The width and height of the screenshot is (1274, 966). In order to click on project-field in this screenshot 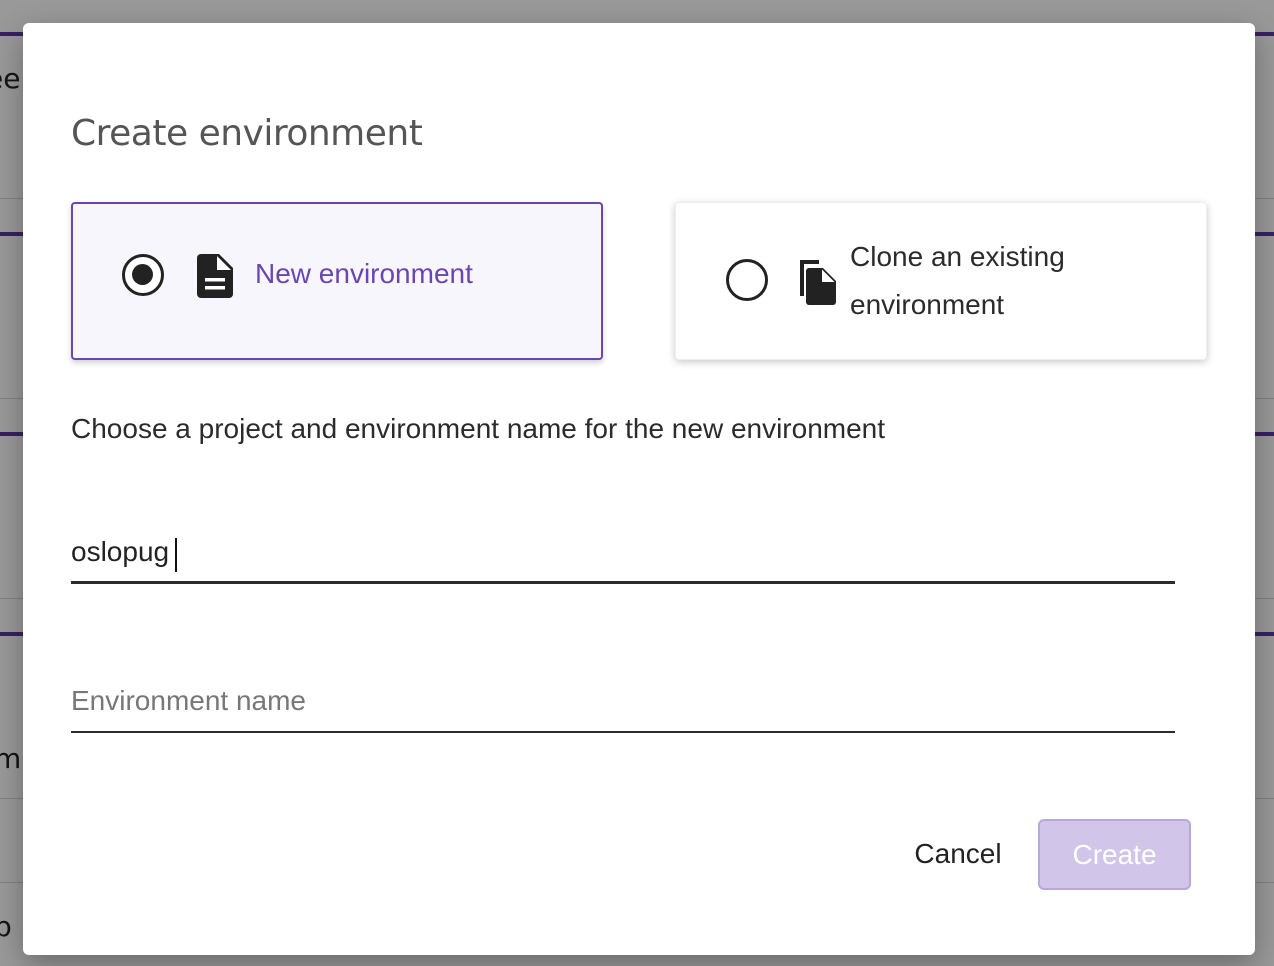, I will do `click(623, 556)`.